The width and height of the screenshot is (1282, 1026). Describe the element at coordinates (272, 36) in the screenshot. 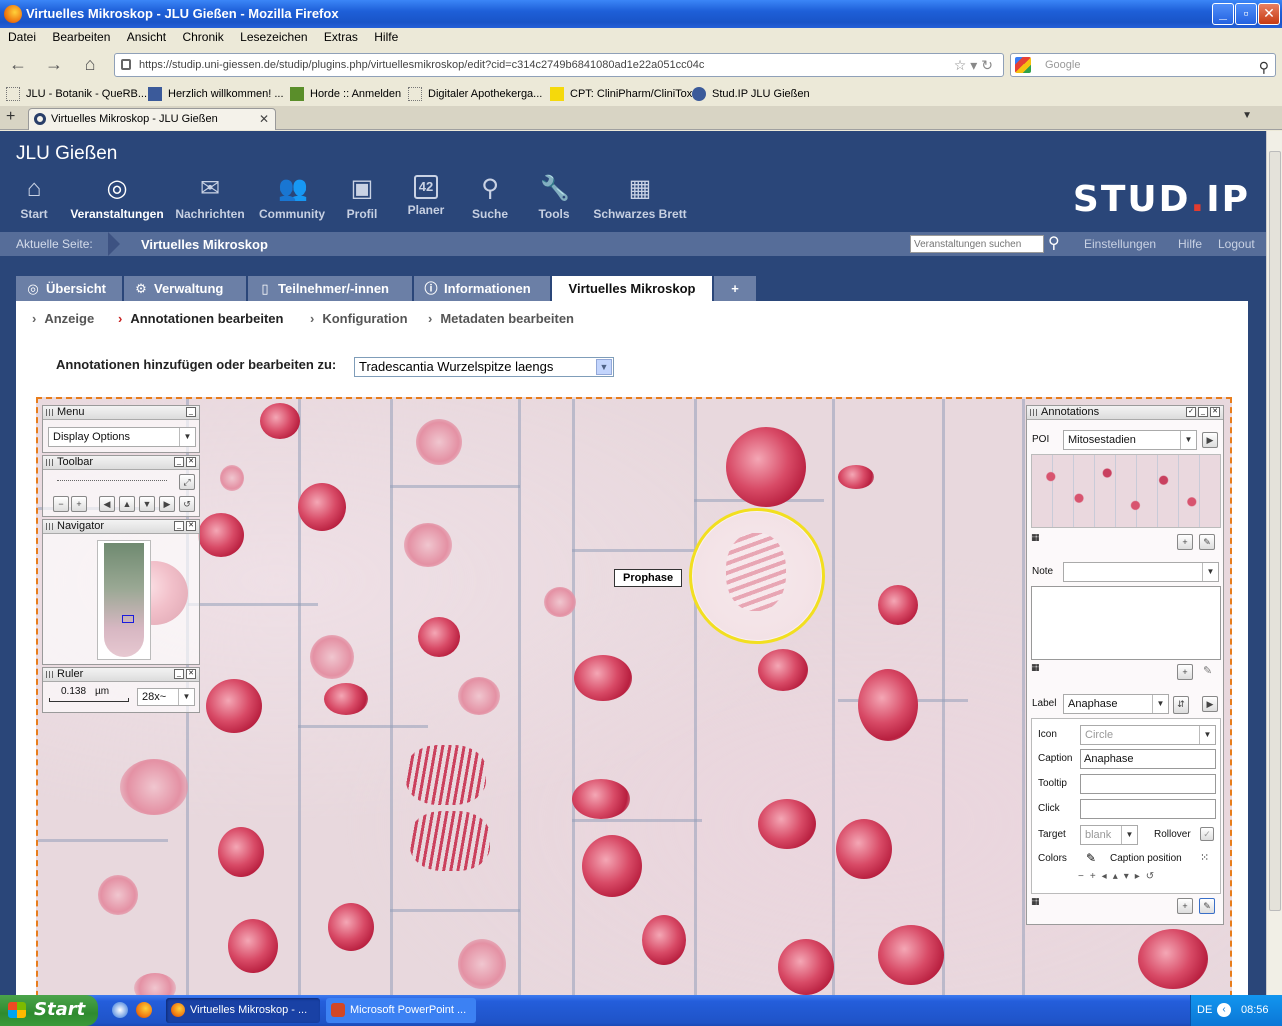

I see `menu-lesezeichen: Lesezeichen` at that location.